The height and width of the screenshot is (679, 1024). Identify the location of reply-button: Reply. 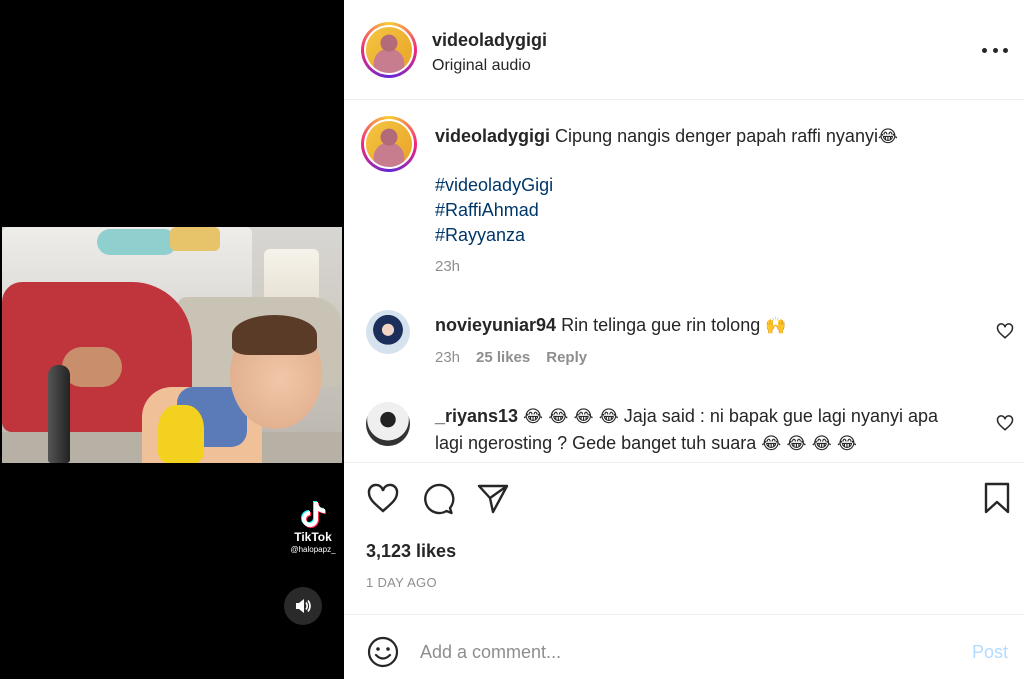
(566, 357).